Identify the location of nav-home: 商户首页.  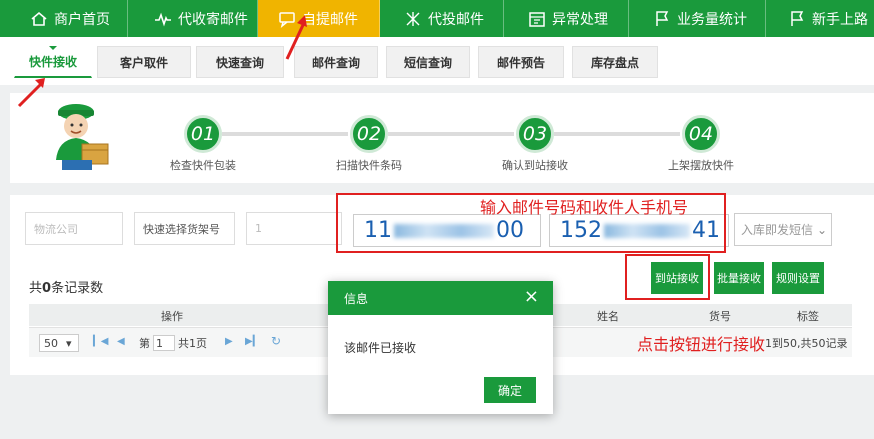
(64, 18).